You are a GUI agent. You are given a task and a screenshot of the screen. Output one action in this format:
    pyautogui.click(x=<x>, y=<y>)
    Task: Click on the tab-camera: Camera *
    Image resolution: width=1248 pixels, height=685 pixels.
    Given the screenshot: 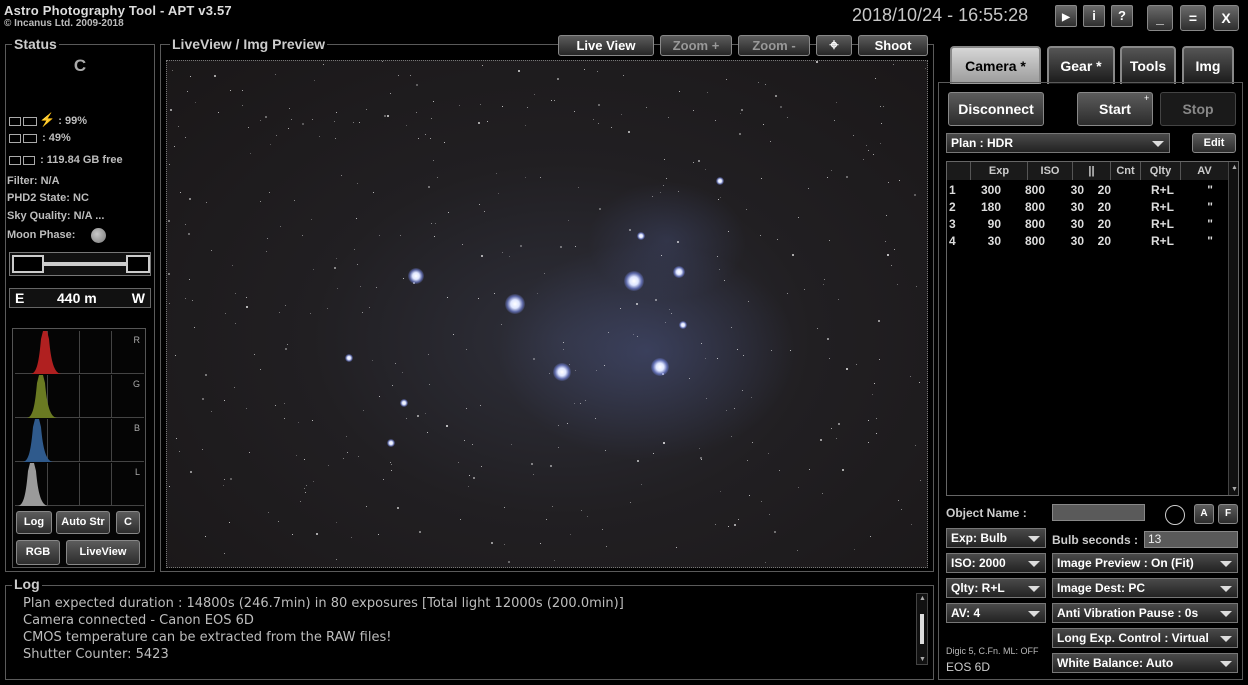 What is the action you would take?
    pyautogui.click(x=995, y=65)
    